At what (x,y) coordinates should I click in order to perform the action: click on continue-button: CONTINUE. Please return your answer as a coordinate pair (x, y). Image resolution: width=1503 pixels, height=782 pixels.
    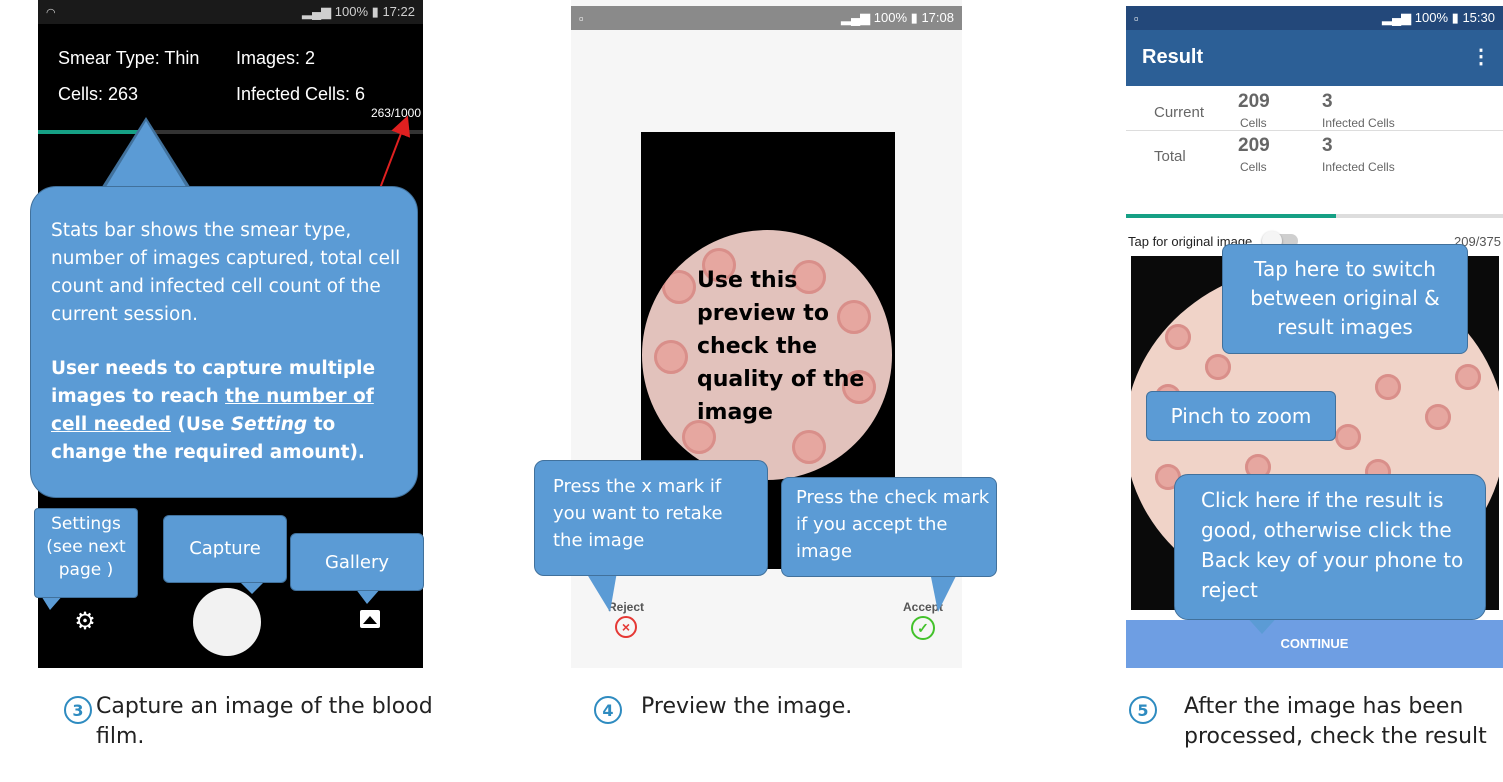
    Looking at the image, I should click on (1314, 644).